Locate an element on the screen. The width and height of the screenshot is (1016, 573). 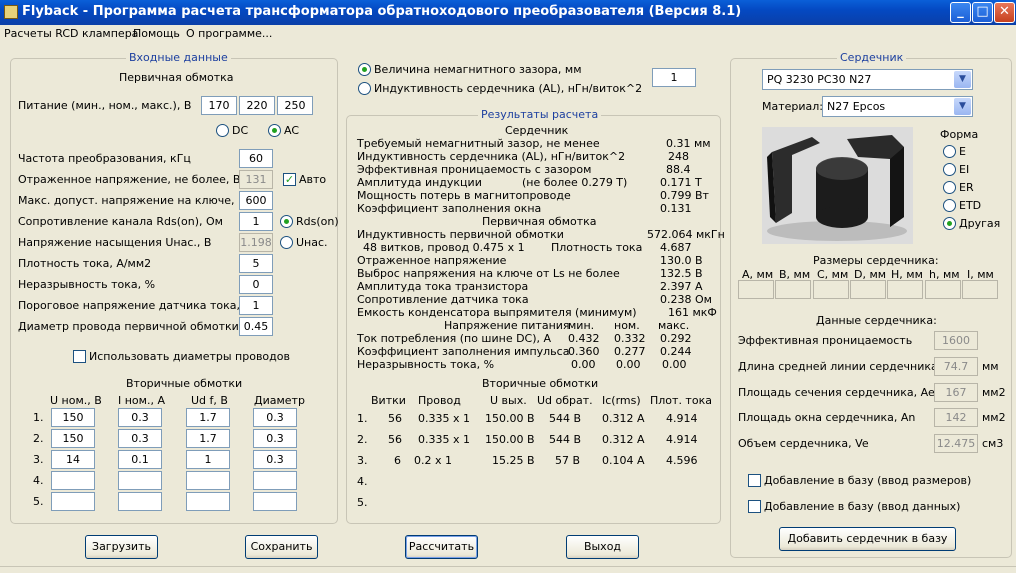
material-select: N27 Epcos ▼ is located at coordinates (897, 106).